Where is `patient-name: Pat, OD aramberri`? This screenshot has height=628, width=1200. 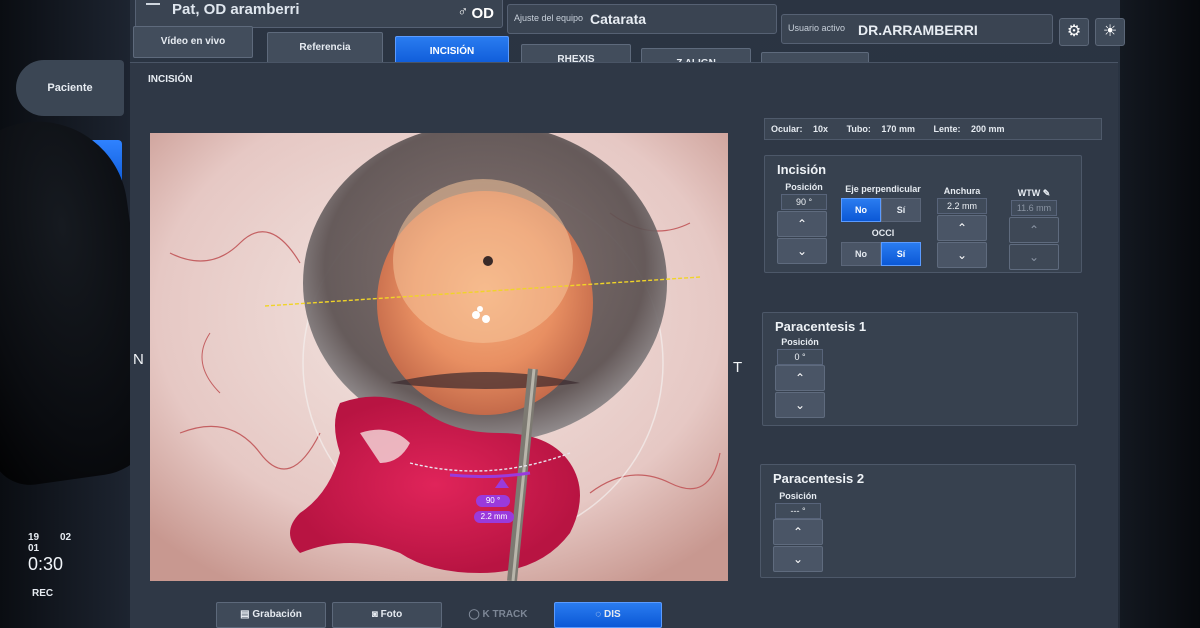 patient-name: Pat, OD aramberri is located at coordinates (236, 9).